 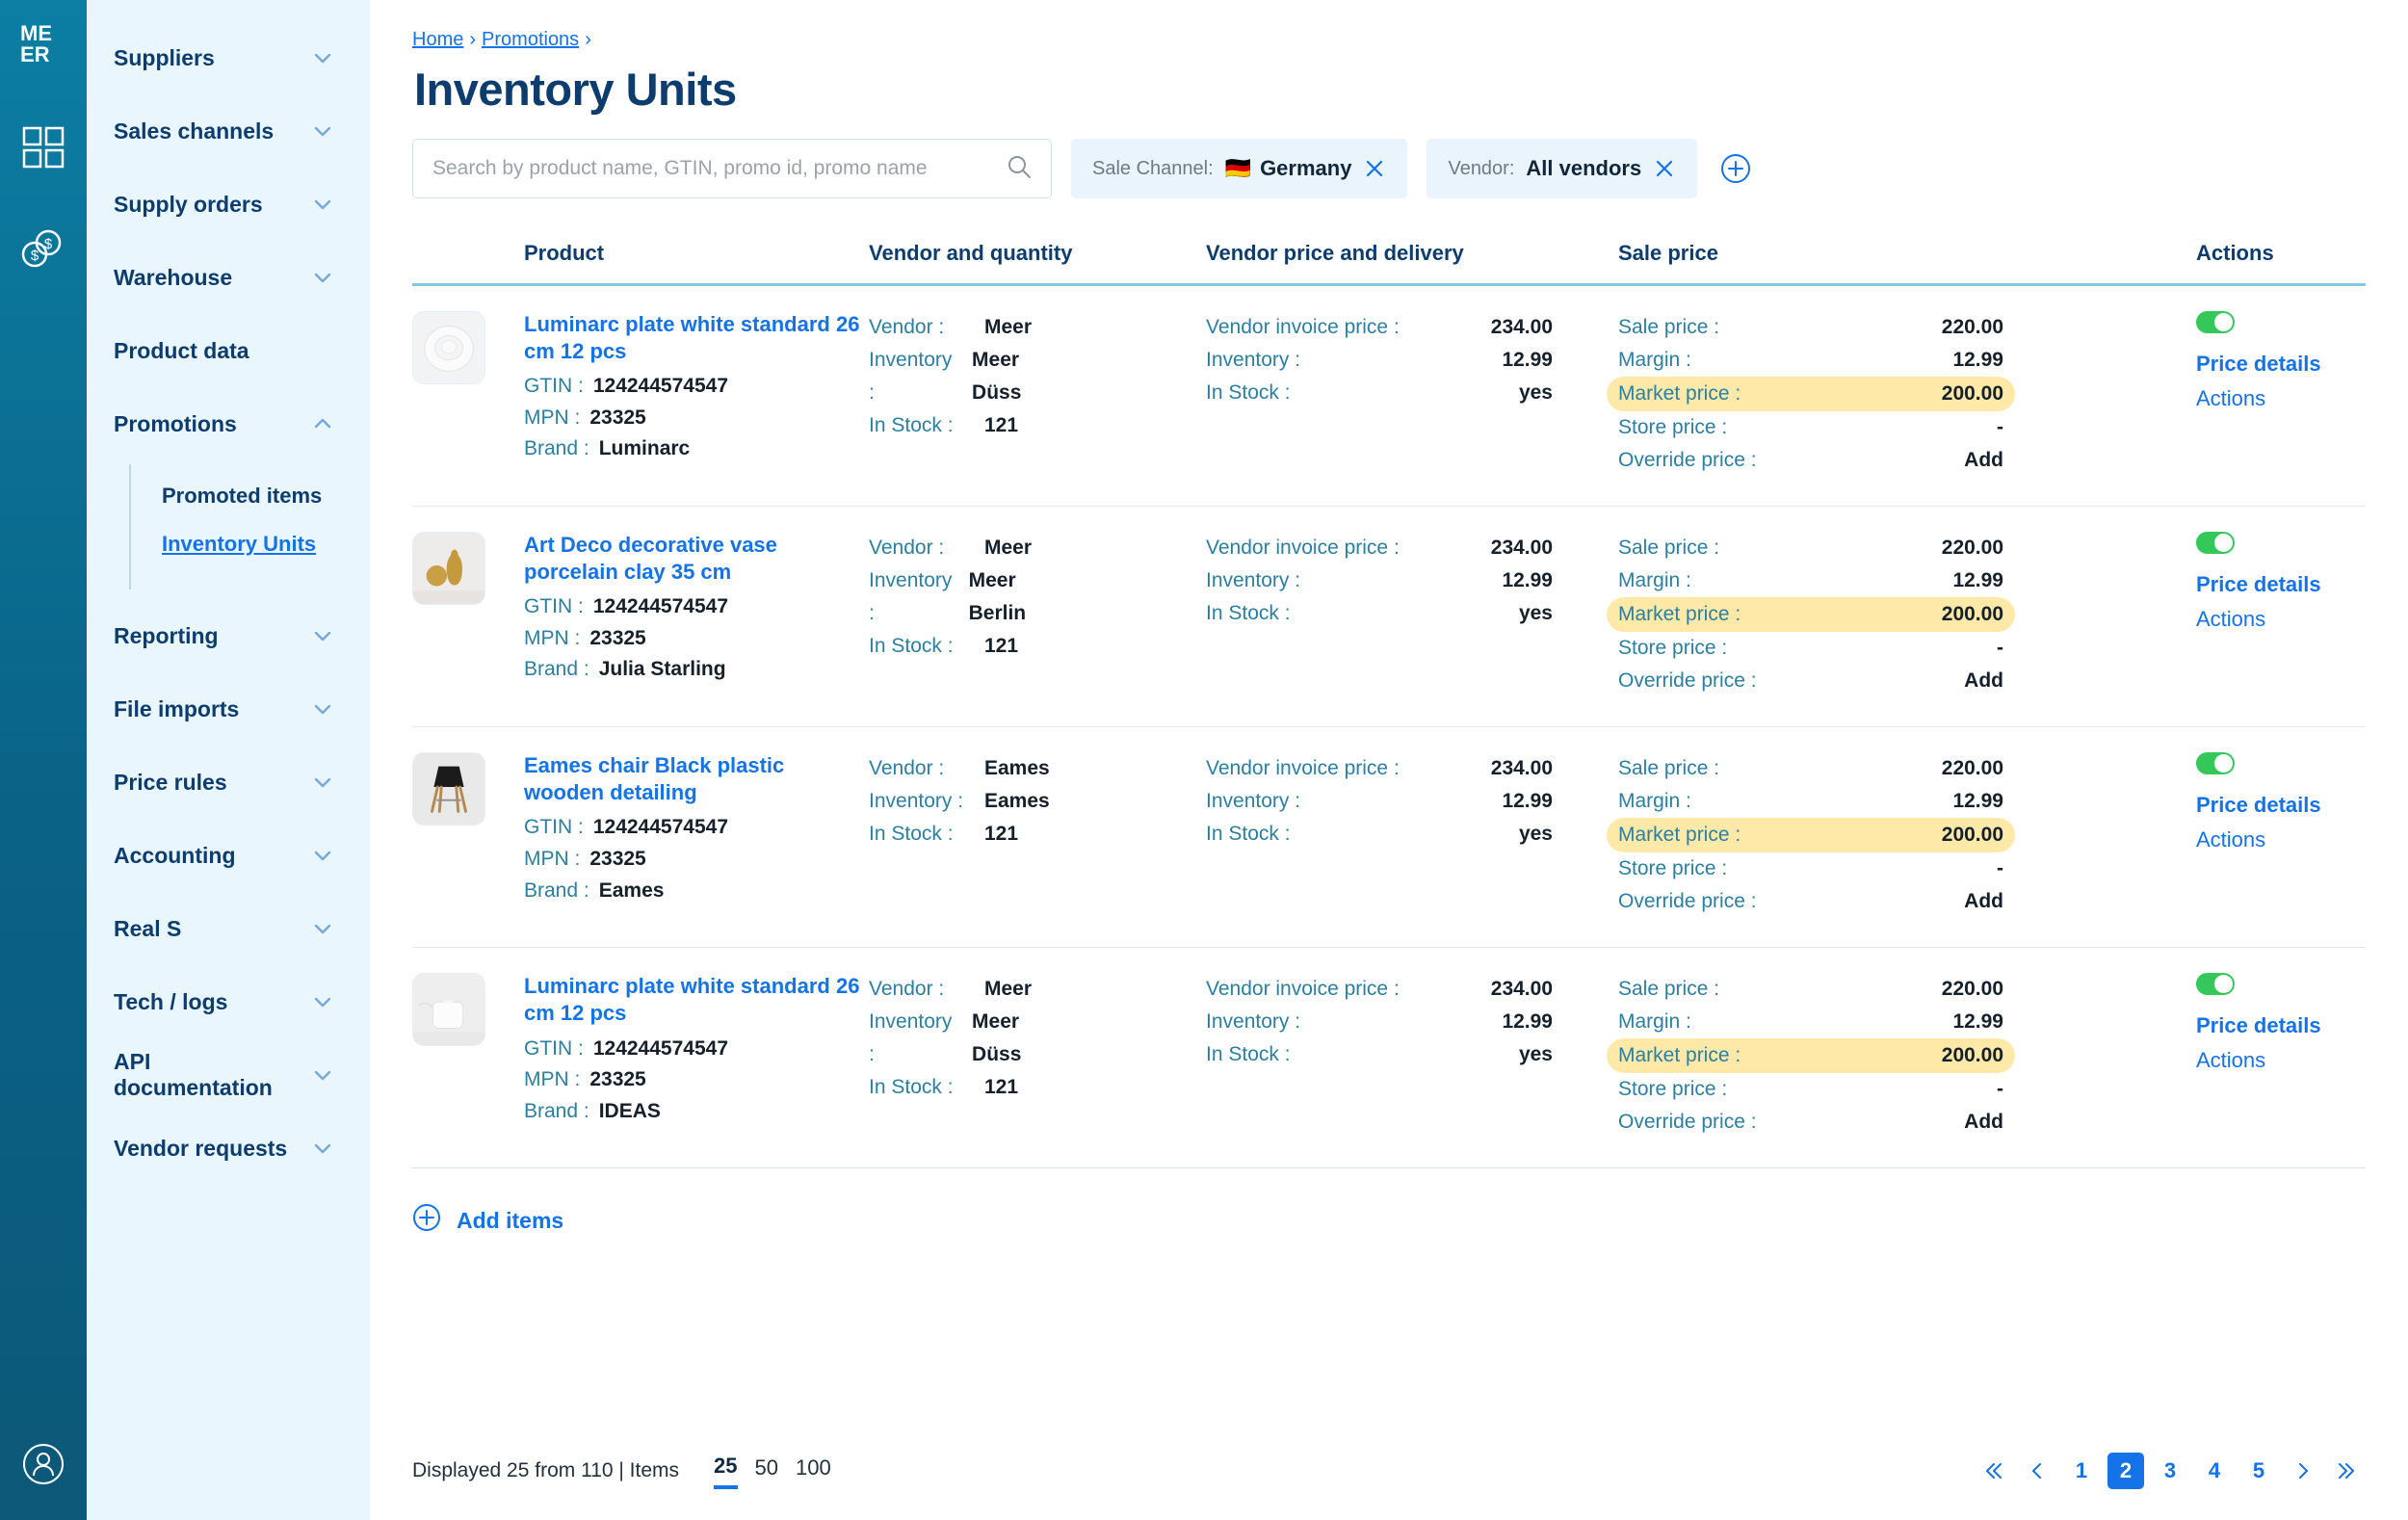 I want to click on sidebar-item-real-s: Real S, so click(x=228, y=929).